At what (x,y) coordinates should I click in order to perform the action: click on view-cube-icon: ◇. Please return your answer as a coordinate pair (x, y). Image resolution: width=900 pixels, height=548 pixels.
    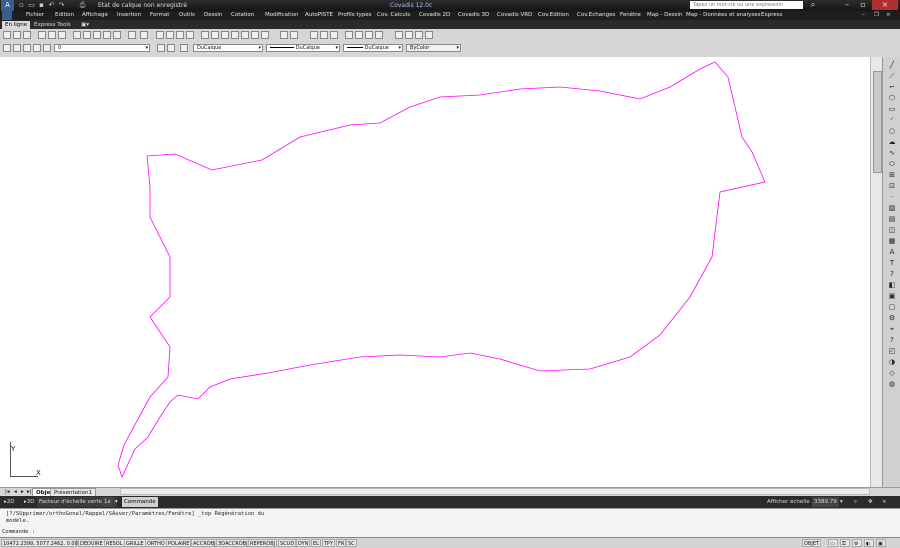
    Looking at the image, I should click on (892, 373).